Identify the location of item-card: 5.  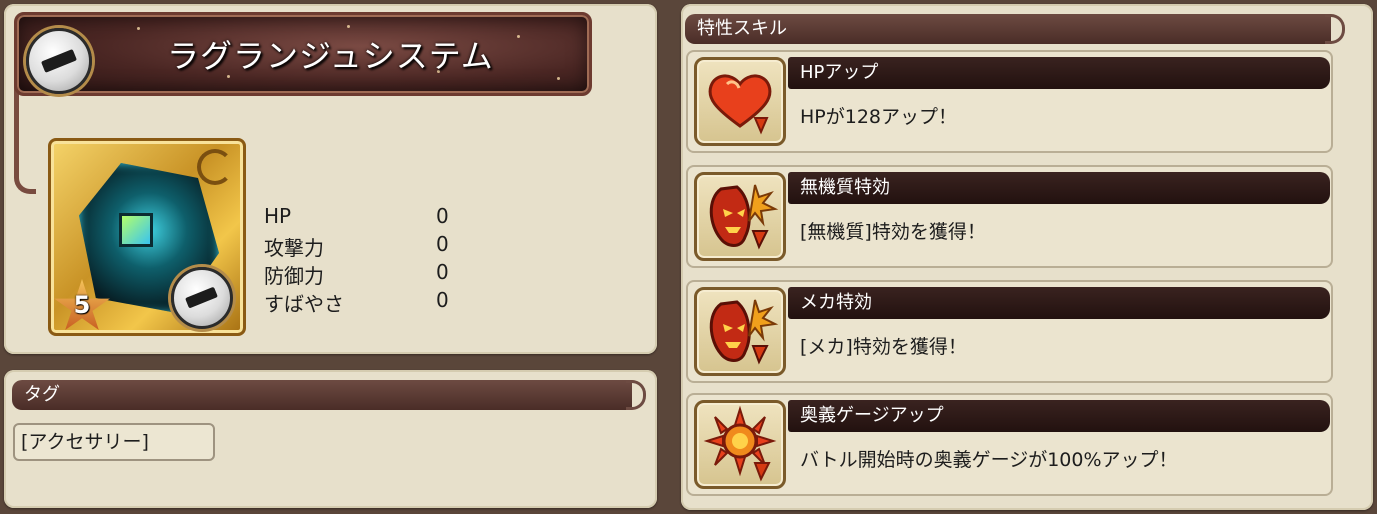
(147, 237).